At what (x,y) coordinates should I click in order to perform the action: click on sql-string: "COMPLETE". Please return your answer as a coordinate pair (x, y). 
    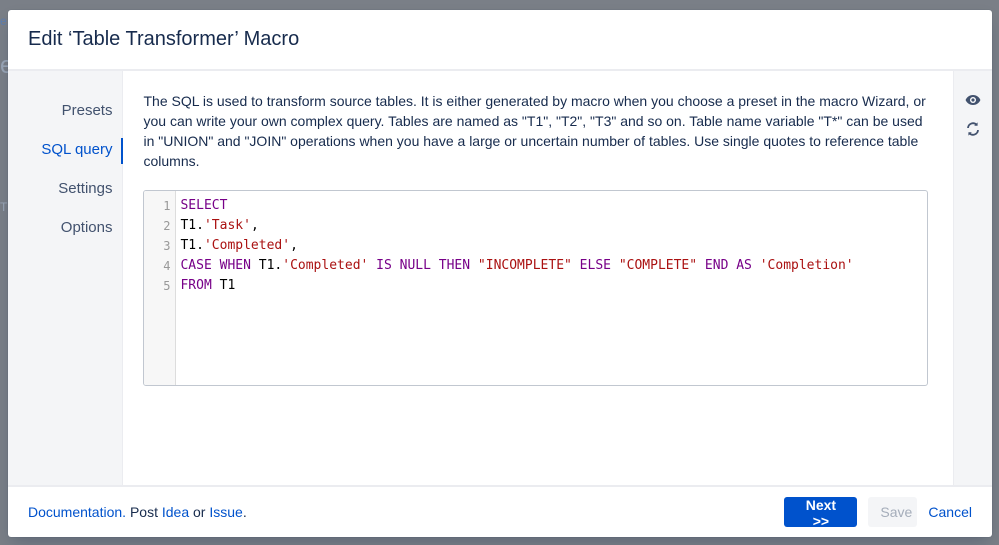
    Looking at the image, I should click on (658, 265).